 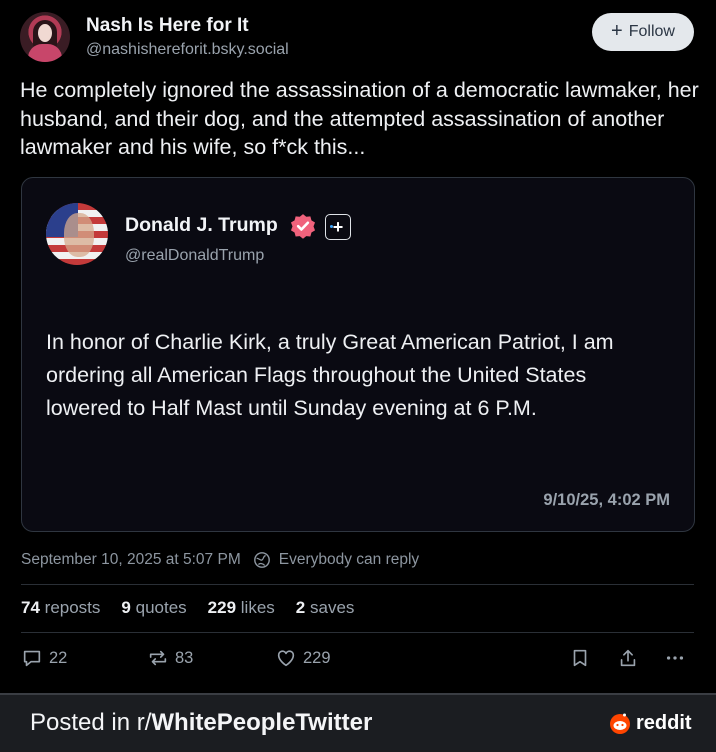 I want to click on quoted-author-name: Donald J. Trump, so click(x=201, y=225).